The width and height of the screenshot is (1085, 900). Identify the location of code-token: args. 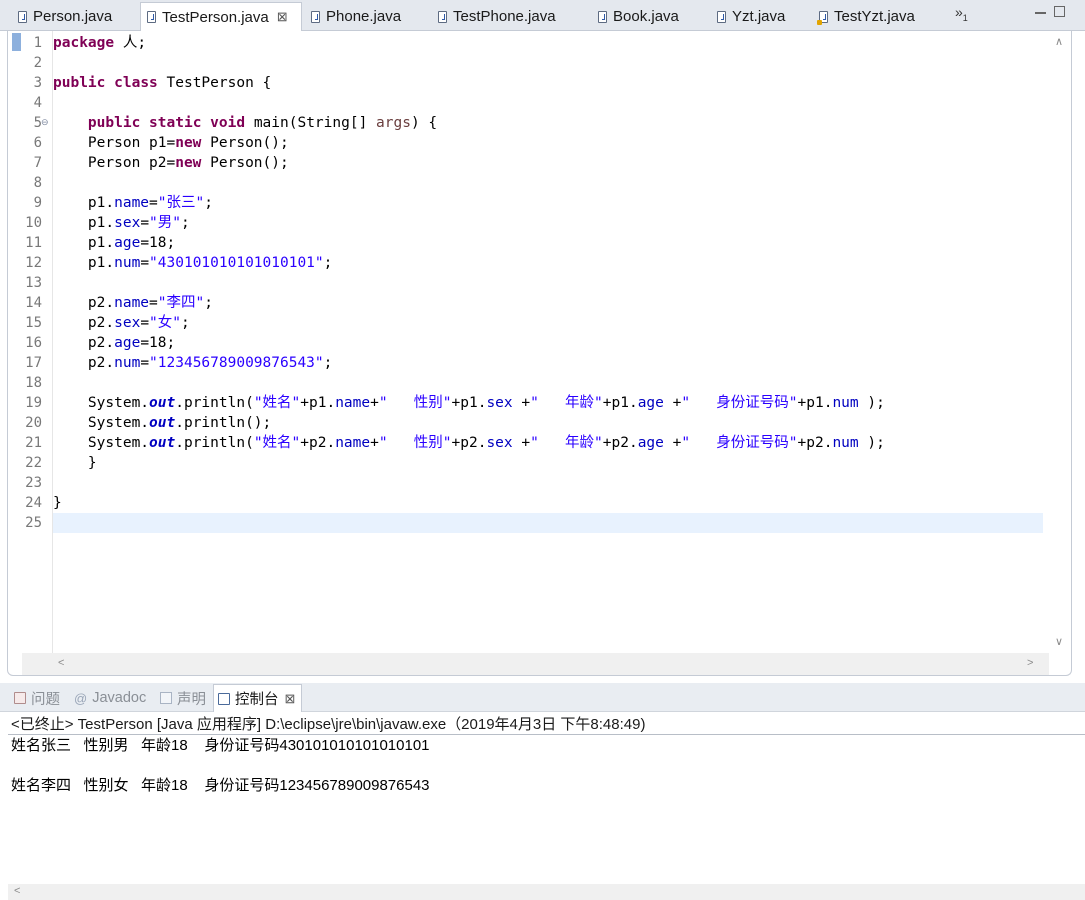
(393, 123).